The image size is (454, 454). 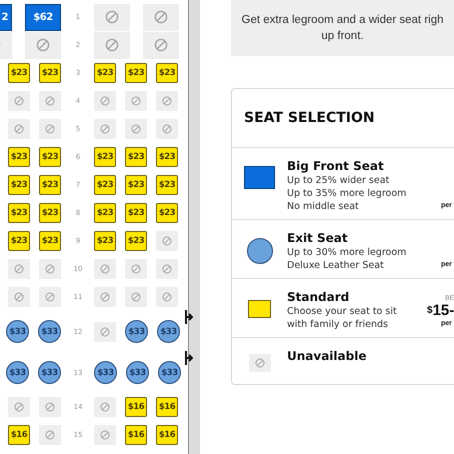 What do you see at coordinates (338, 180) in the screenshot?
I see `seat-type-detail: Up to 25% wider seat` at bounding box center [338, 180].